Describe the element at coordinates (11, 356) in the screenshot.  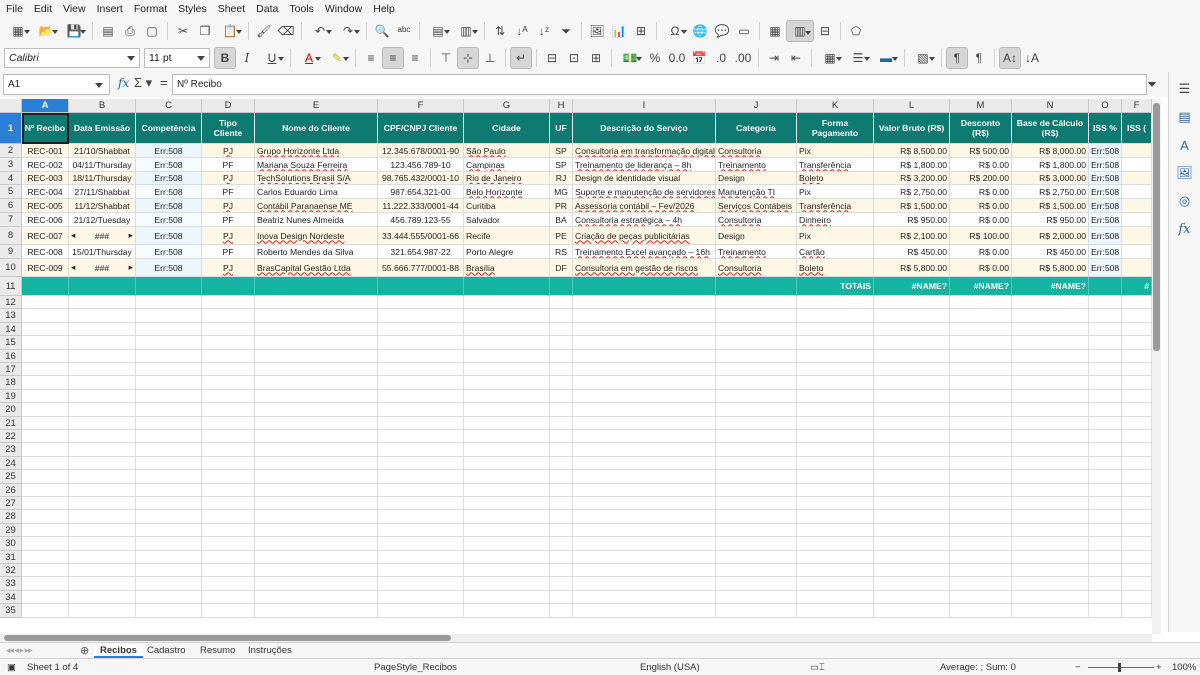
I see `row-header: 16` at that location.